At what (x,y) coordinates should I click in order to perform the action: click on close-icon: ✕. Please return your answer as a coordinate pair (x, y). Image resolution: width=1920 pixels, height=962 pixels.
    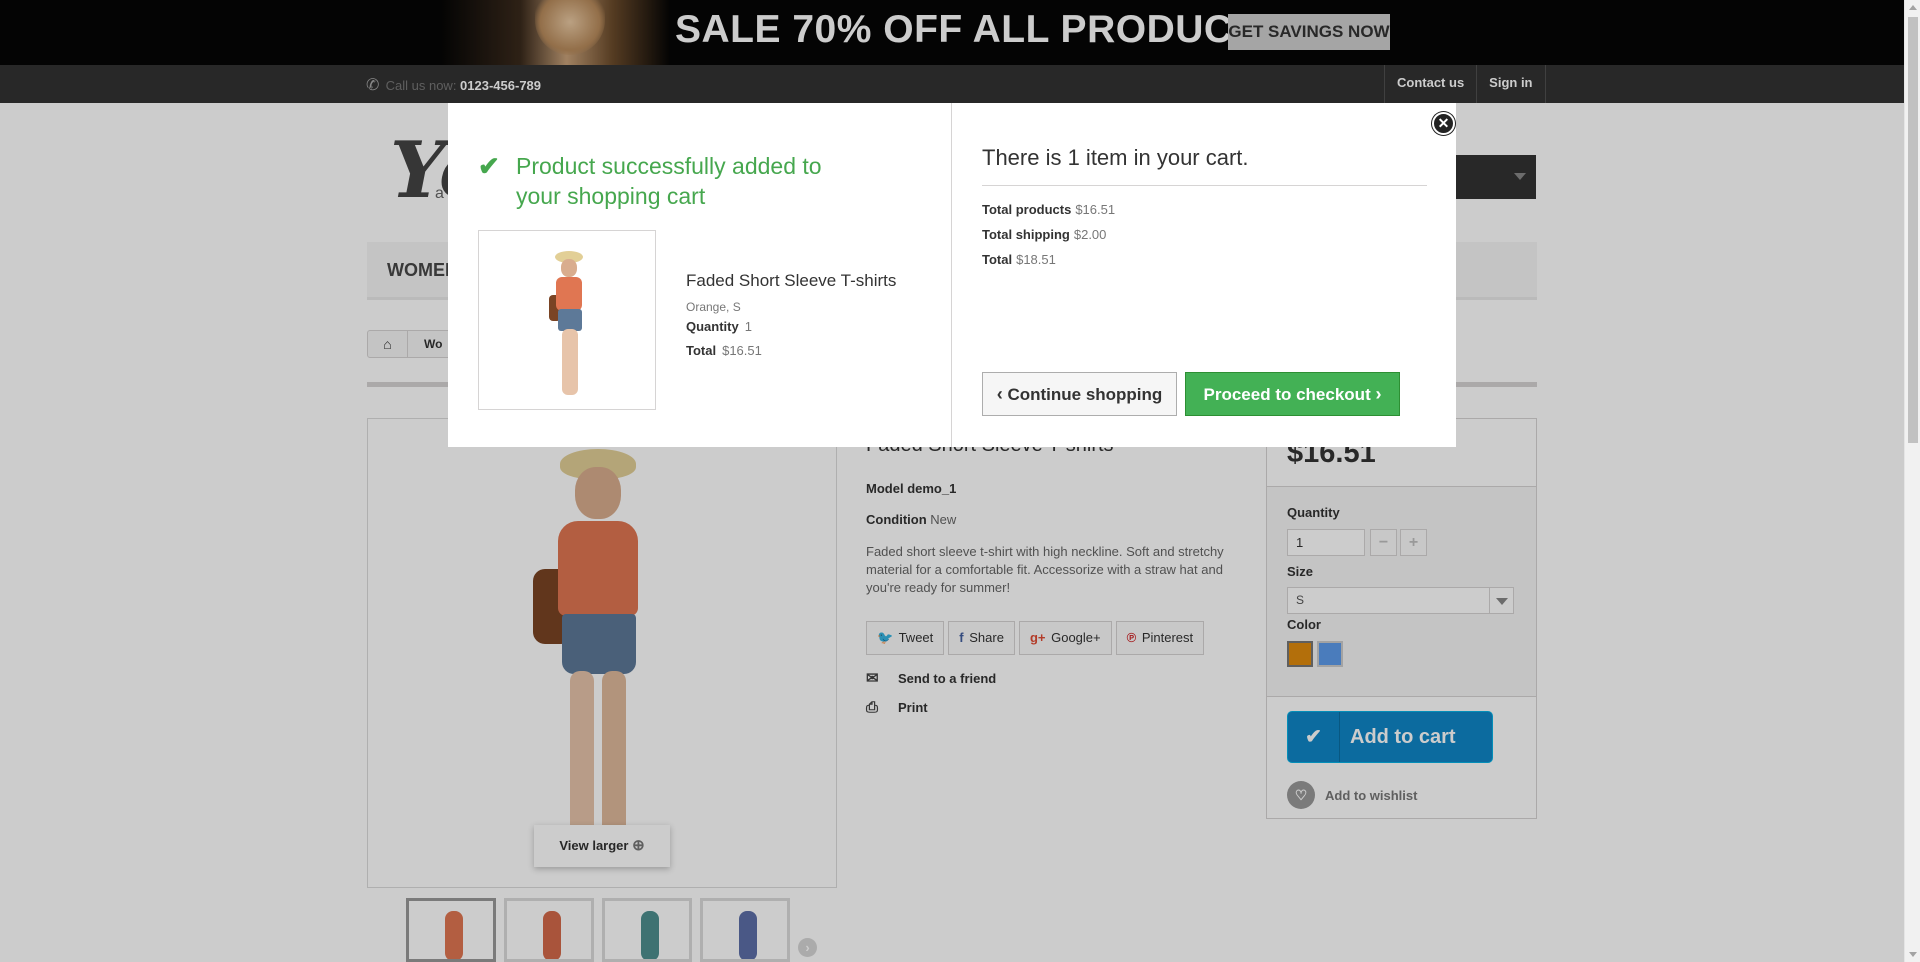
    Looking at the image, I should click on (1443, 123).